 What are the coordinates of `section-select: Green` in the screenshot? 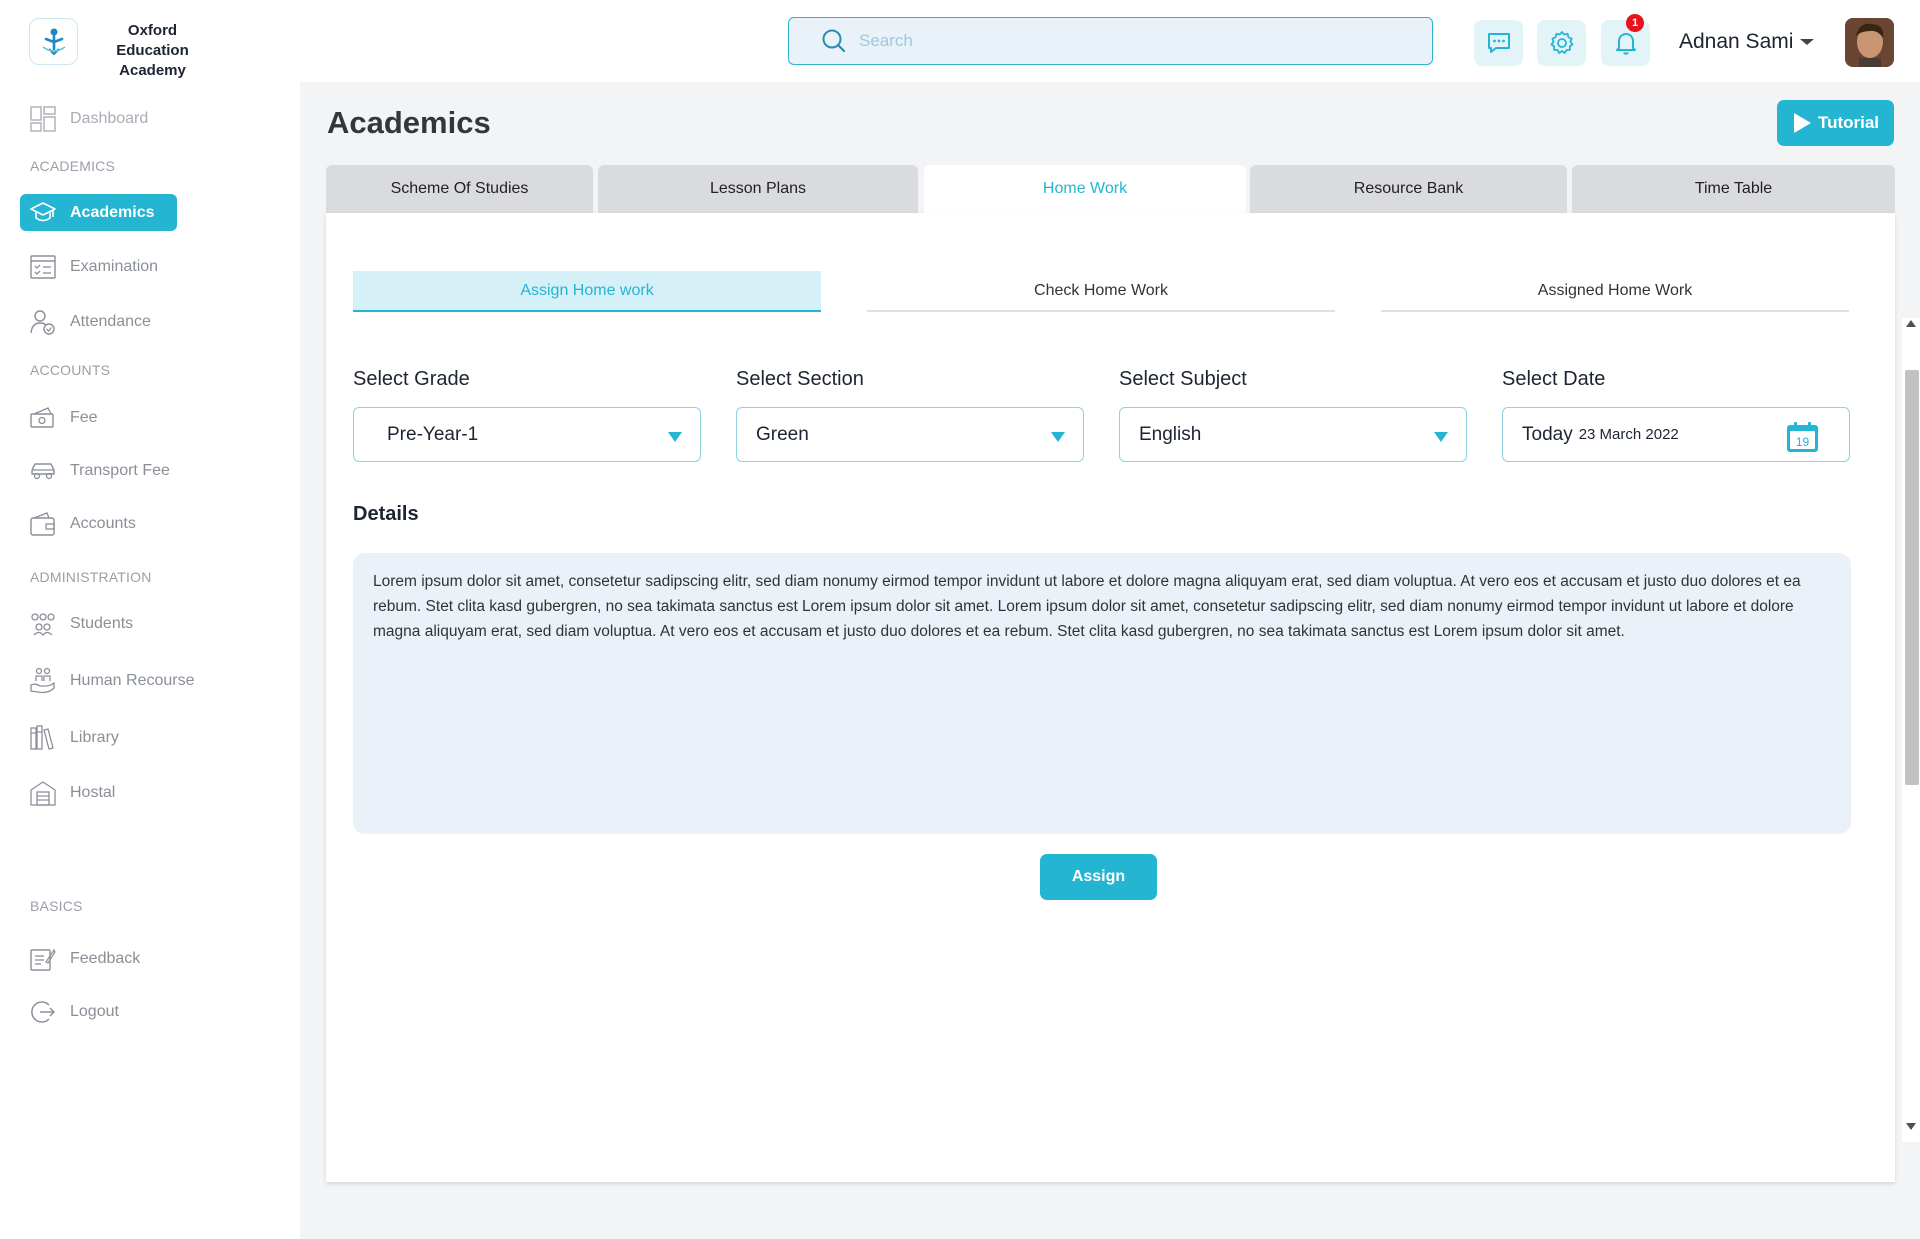 It's located at (910, 434).